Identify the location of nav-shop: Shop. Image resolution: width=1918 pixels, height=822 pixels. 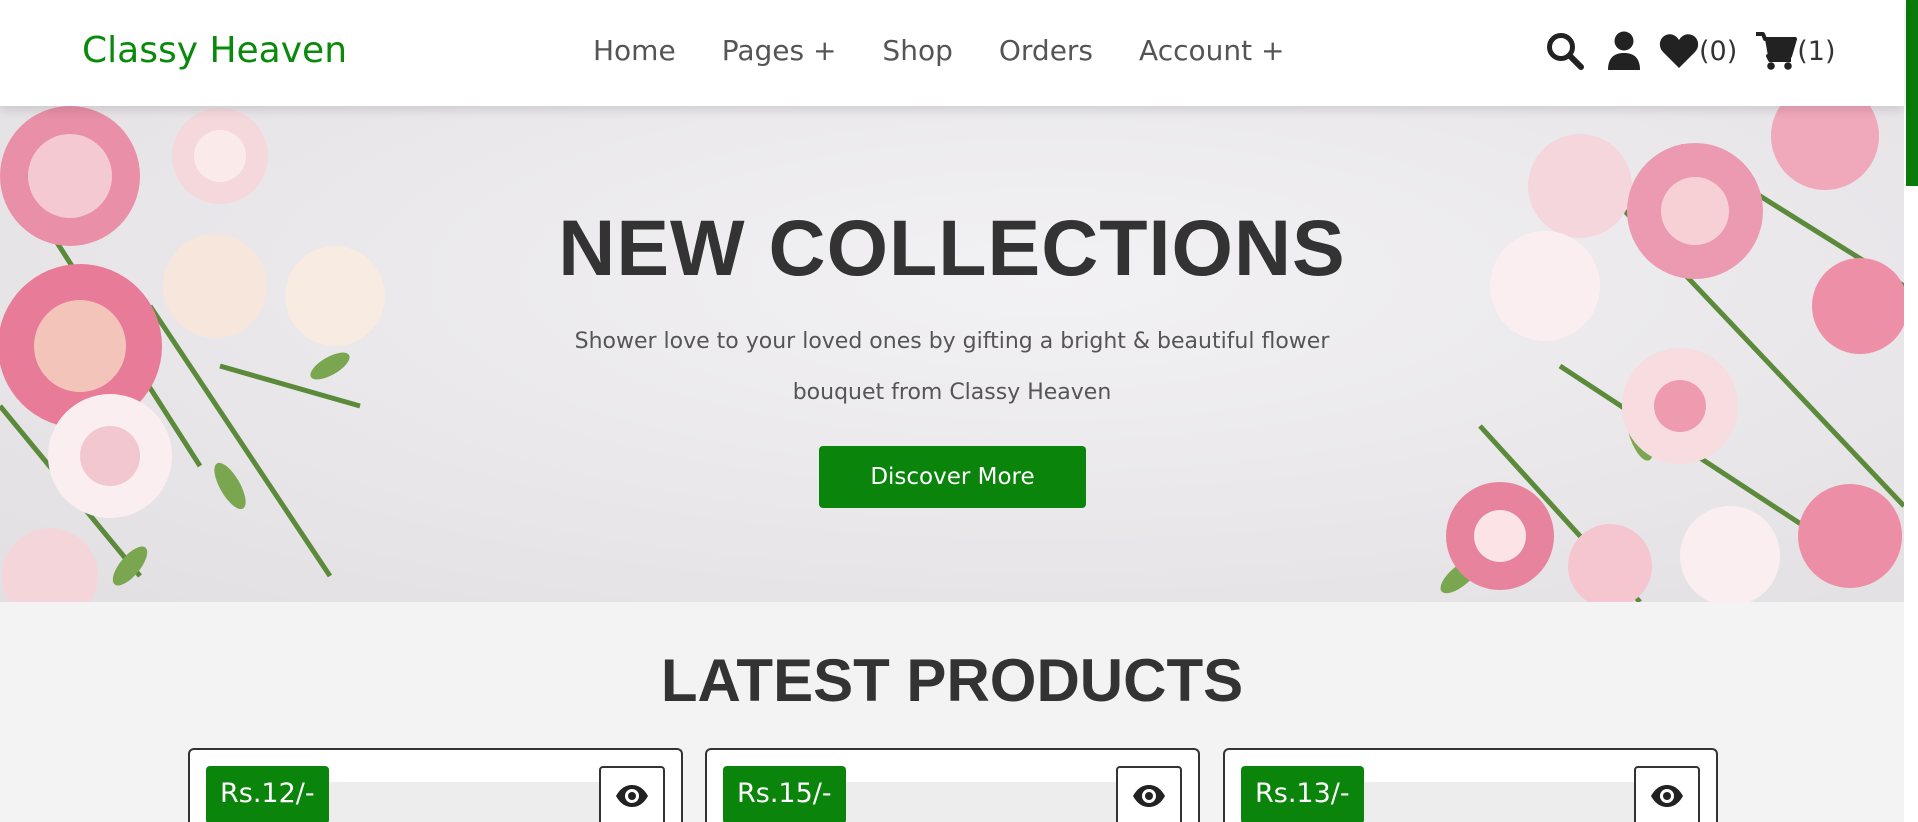
(917, 50).